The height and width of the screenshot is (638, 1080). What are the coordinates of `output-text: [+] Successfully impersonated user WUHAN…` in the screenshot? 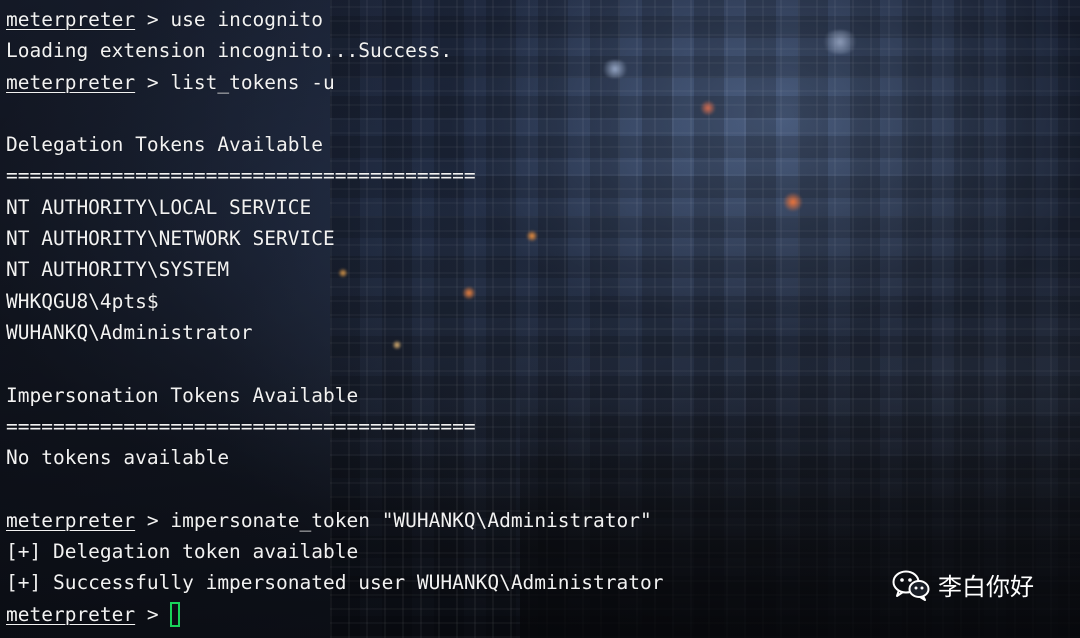 It's located at (335, 583).